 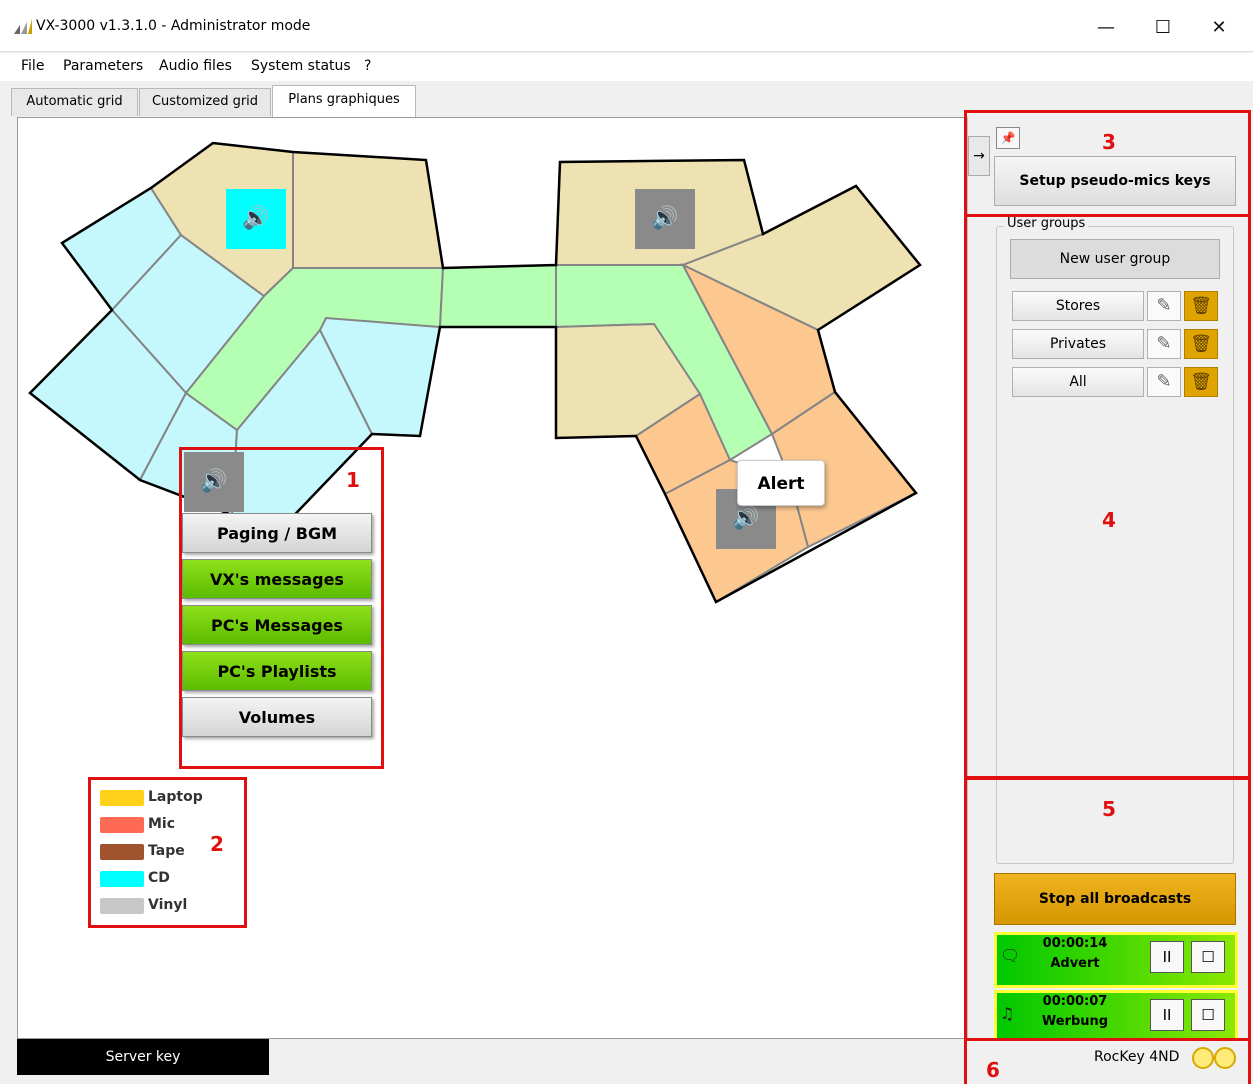 What do you see at coordinates (1219, 28) in the screenshot?
I see `close-button: ✕` at bounding box center [1219, 28].